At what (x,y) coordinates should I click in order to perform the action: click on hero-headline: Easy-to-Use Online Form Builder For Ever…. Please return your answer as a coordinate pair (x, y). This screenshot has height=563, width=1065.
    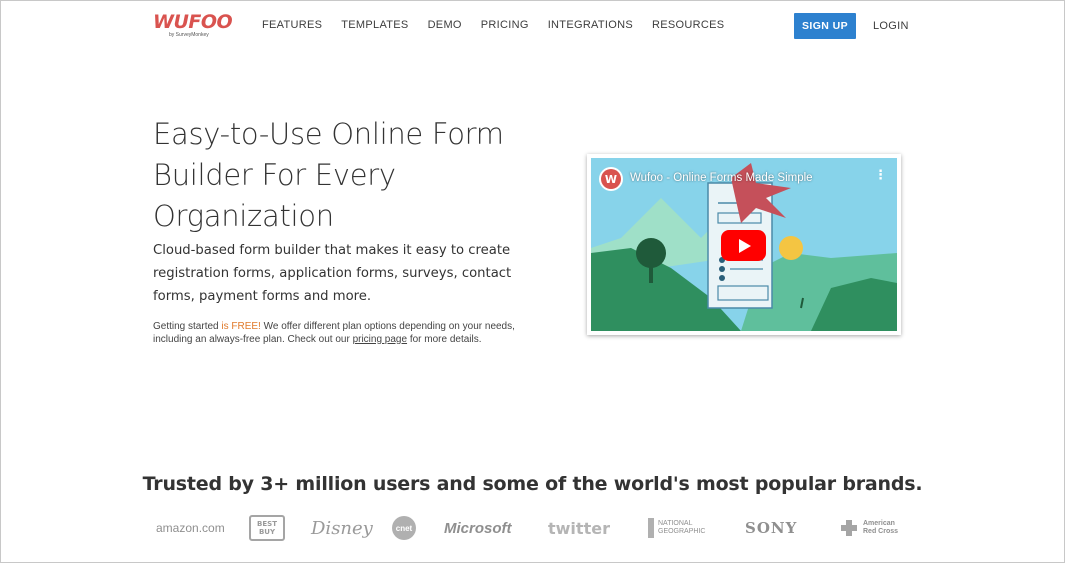
    Looking at the image, I should click on (328, 175).